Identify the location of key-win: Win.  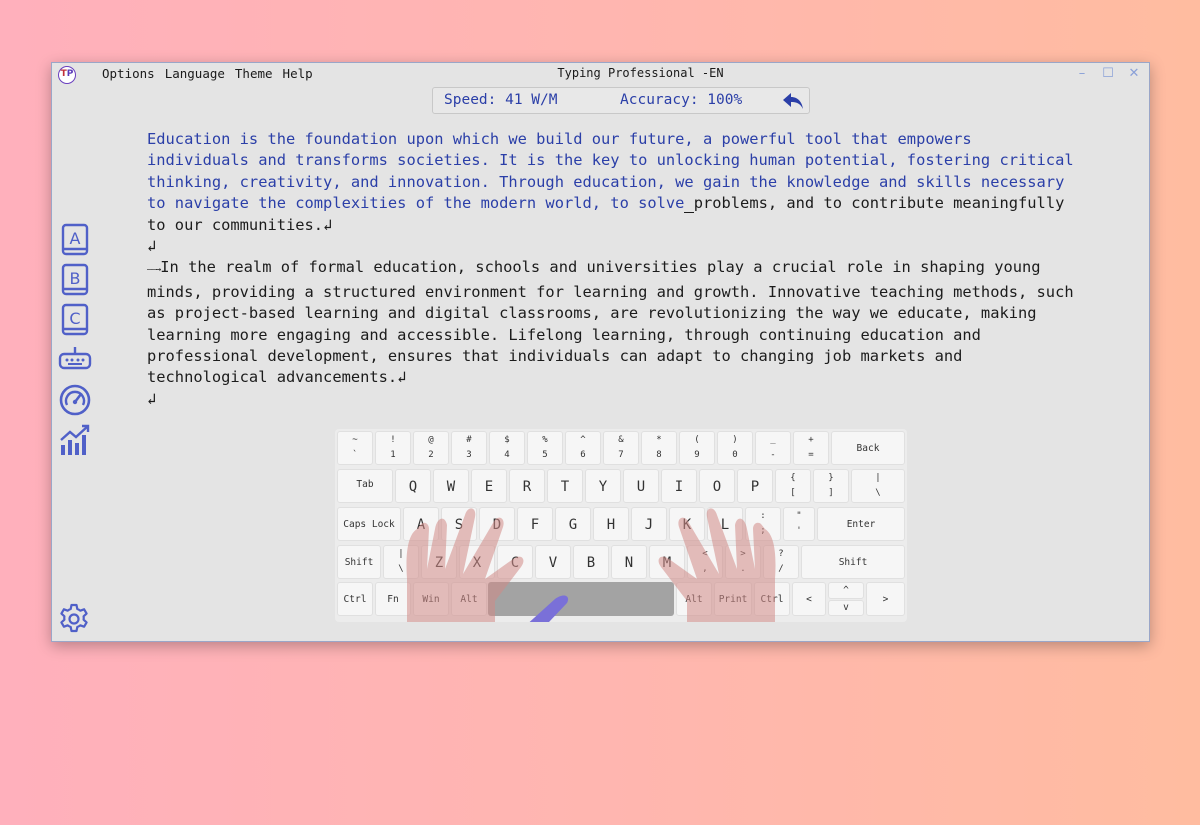
(431, 599).